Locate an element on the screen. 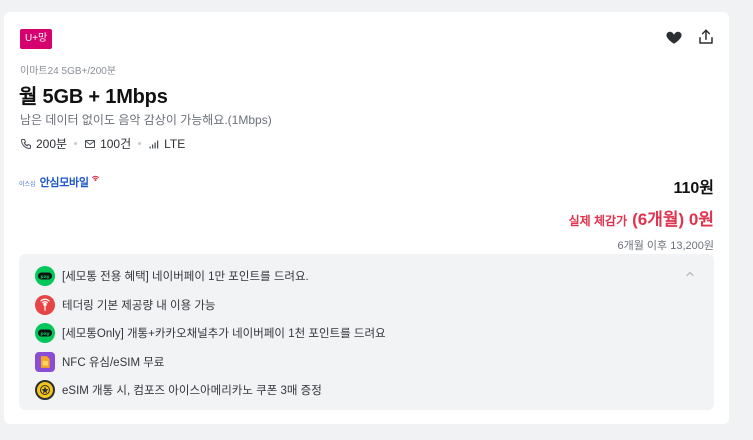 This screenshot has height=440, width=753. monthly-price: 110원 is located at coordinates (693, 188).